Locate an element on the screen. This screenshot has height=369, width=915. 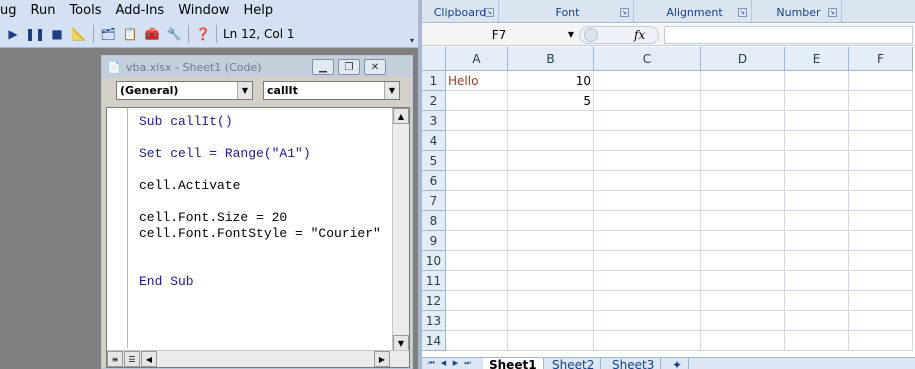
code-line: cell.Activate is located at coordinates (260, 186).